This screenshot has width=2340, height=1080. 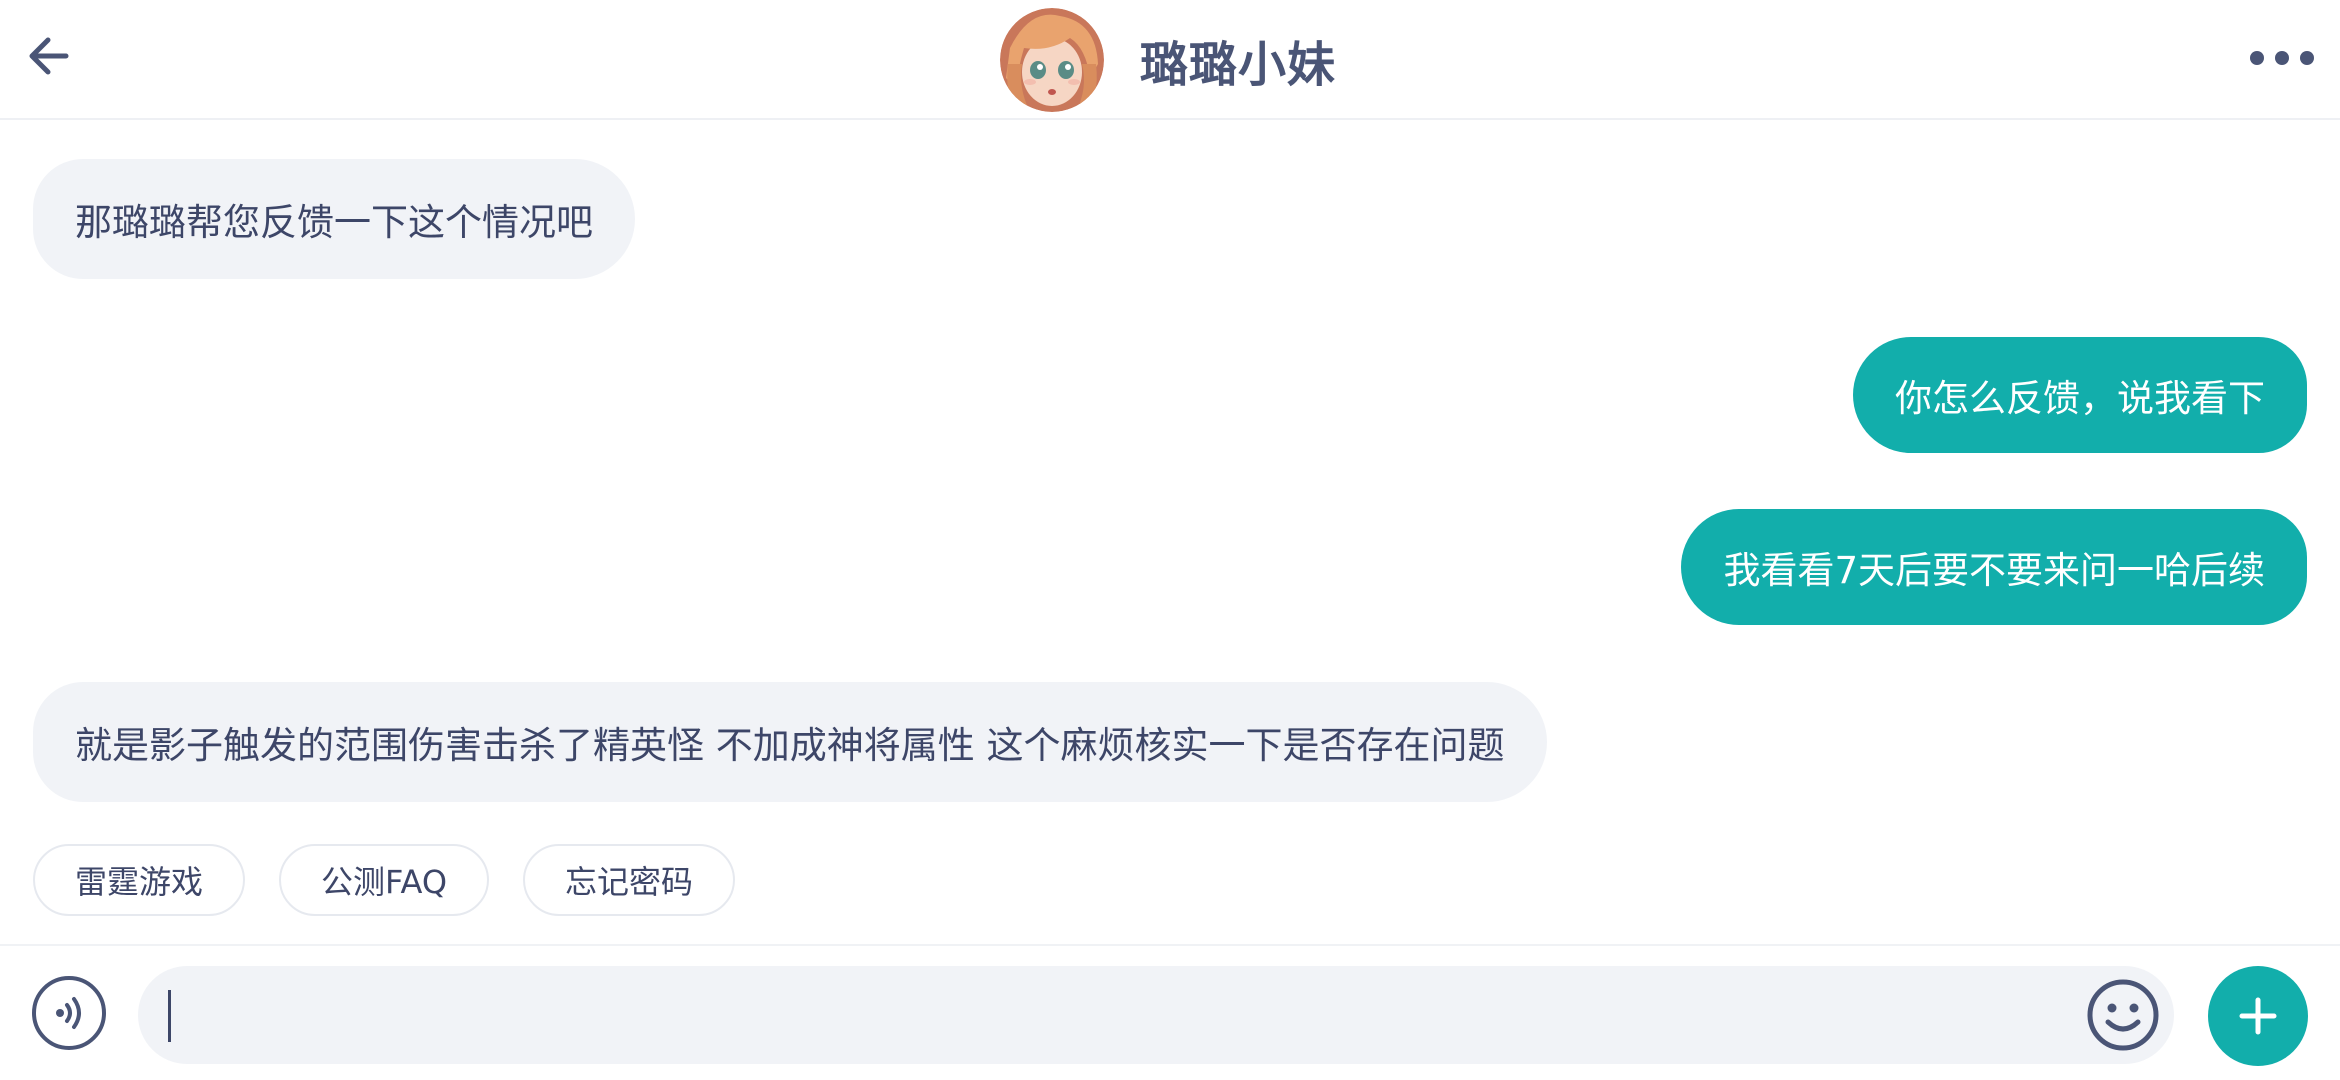 I want to click on back-button, so click(x=48, y=56).